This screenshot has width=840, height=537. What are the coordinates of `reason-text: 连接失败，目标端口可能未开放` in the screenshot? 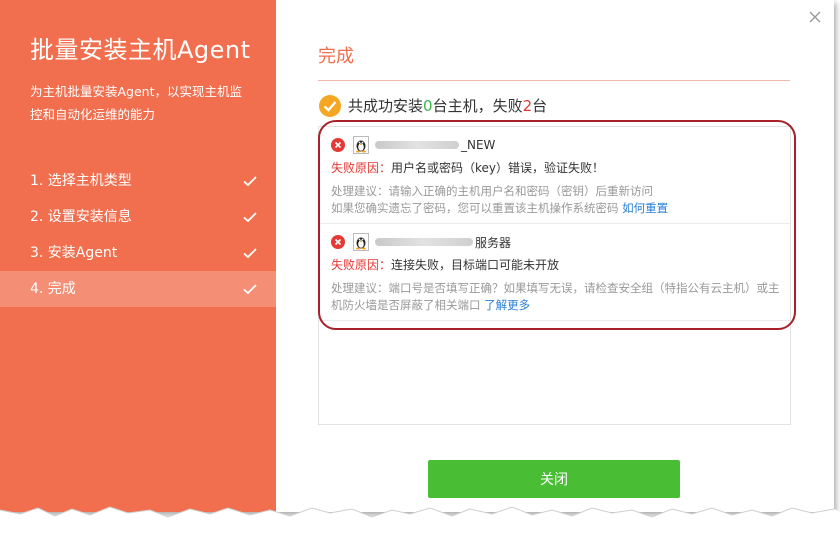 It's located at (475, 265).